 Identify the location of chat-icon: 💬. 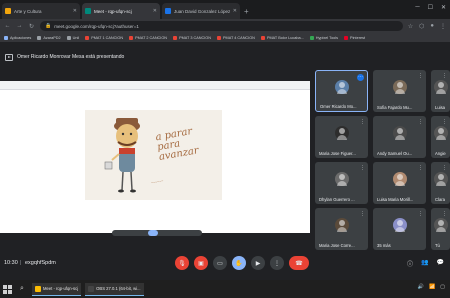
(440, 263).